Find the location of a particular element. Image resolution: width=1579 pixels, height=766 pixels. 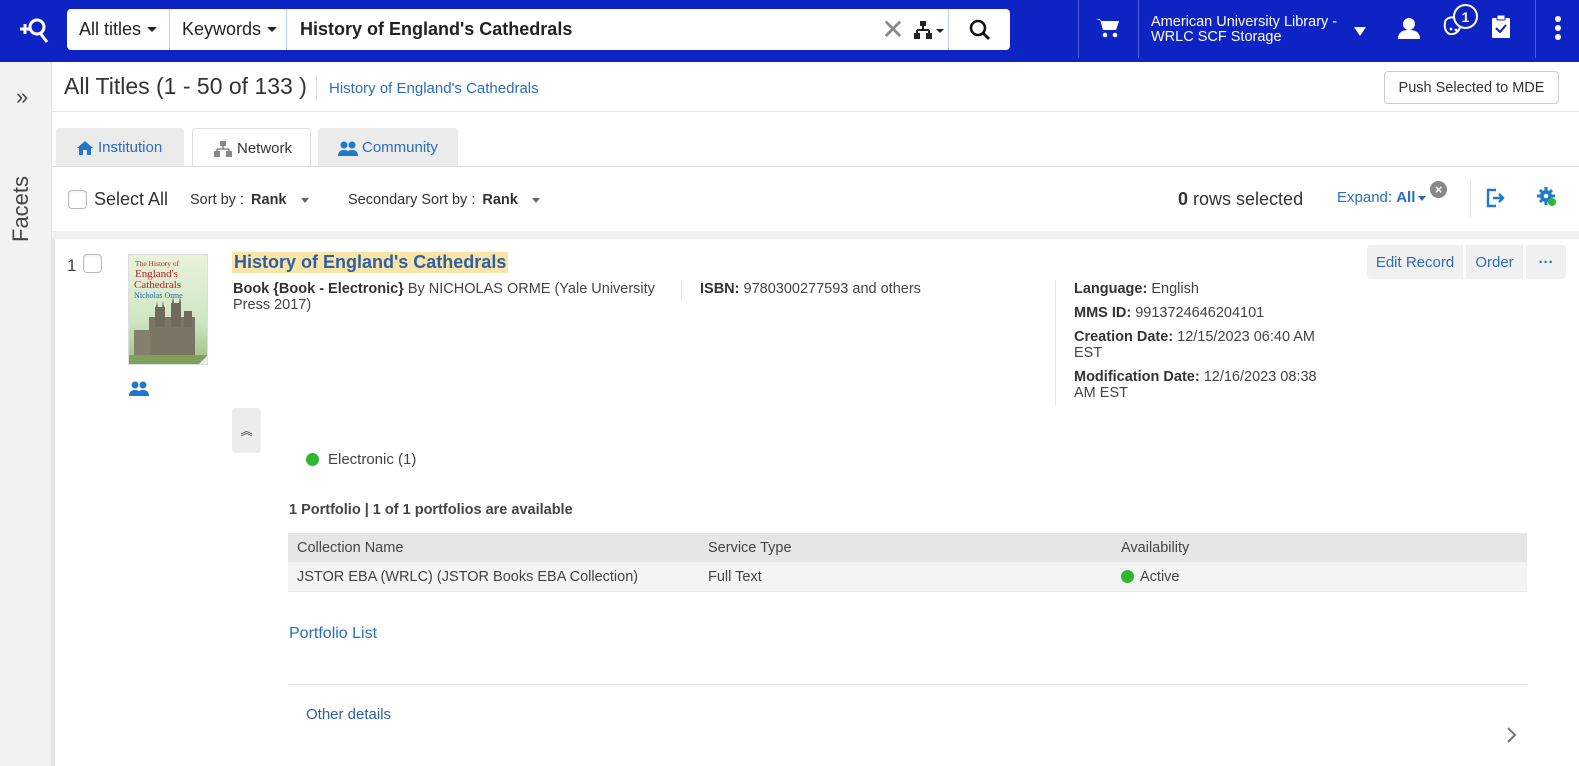

expand-value: All is located at coordinates (1406, 197).